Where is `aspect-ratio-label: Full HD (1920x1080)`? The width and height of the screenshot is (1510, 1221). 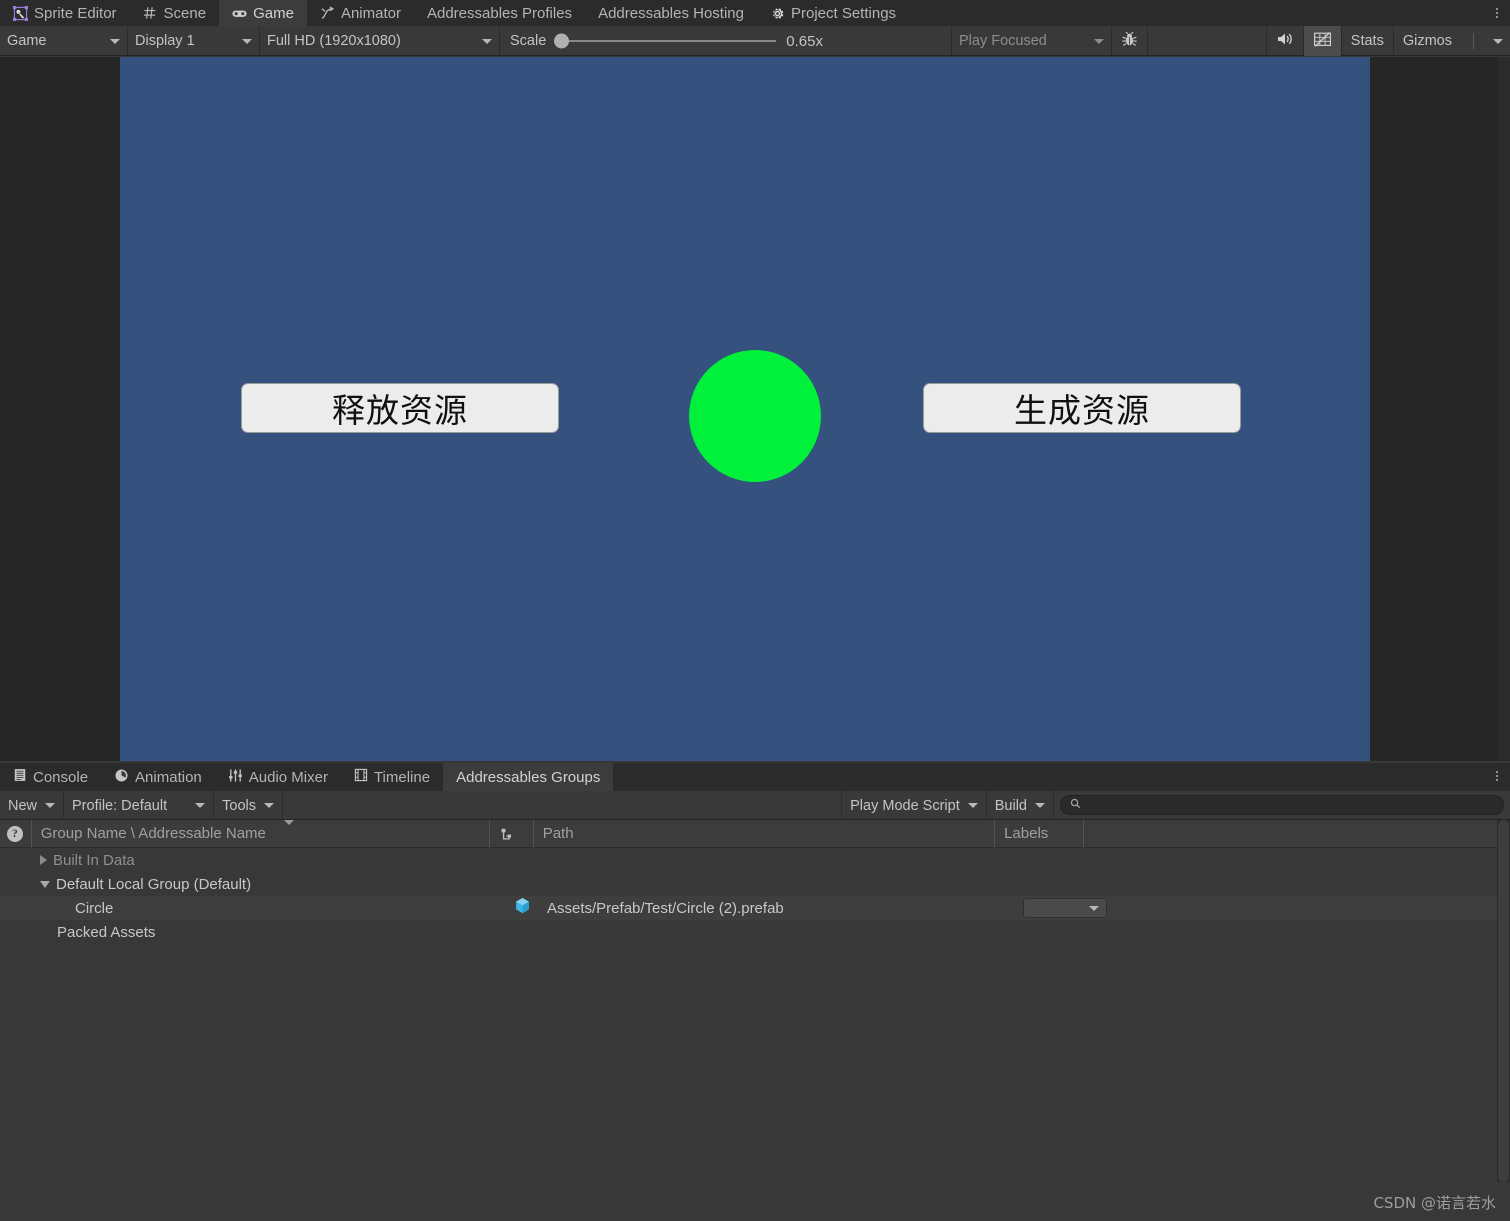
aspect-ratio-label: Full HD (1920x1080) is located at coordinates (334, 41).